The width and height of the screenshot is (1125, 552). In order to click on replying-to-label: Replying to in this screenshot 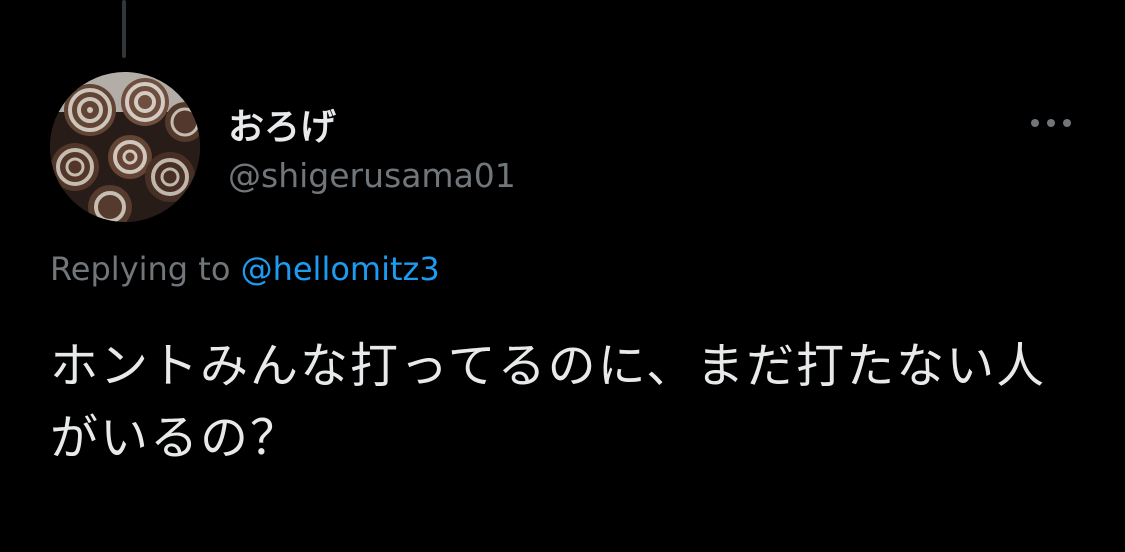, I will do `click(140, 269)`.